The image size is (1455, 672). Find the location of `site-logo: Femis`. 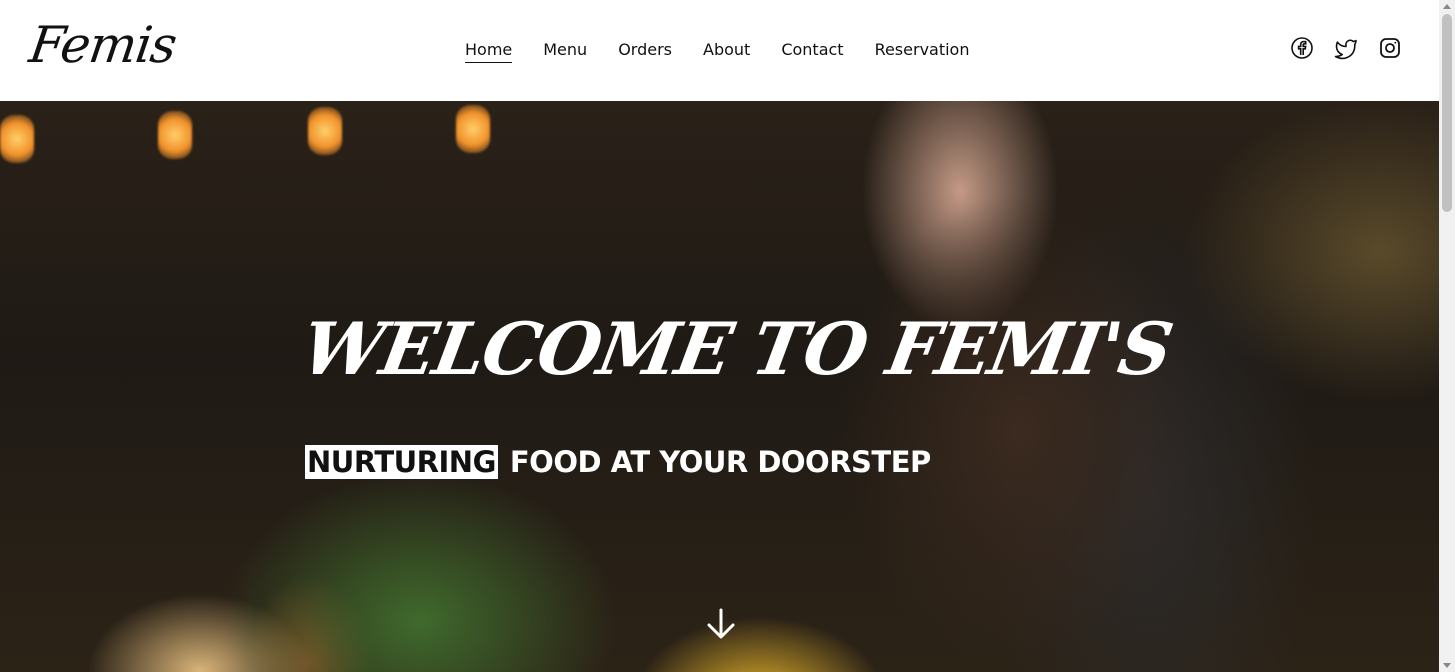

site-logo: Femis is located at coordinates (102, 45).